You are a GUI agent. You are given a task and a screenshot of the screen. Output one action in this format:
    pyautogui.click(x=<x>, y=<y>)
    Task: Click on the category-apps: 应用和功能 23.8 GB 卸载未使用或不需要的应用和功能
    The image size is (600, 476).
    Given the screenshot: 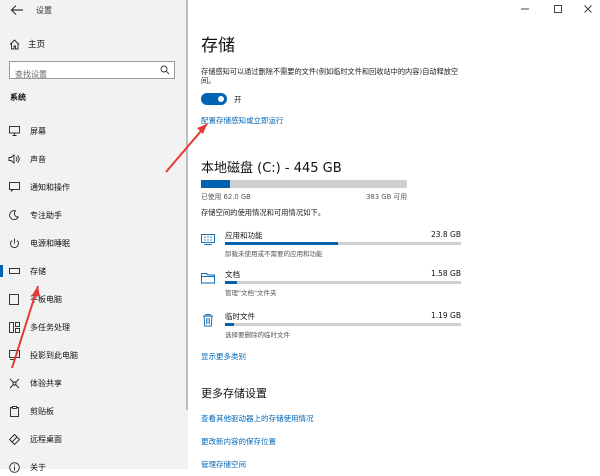 What is the action you would take?
    pyautogui.click(x=331, y=245)
    